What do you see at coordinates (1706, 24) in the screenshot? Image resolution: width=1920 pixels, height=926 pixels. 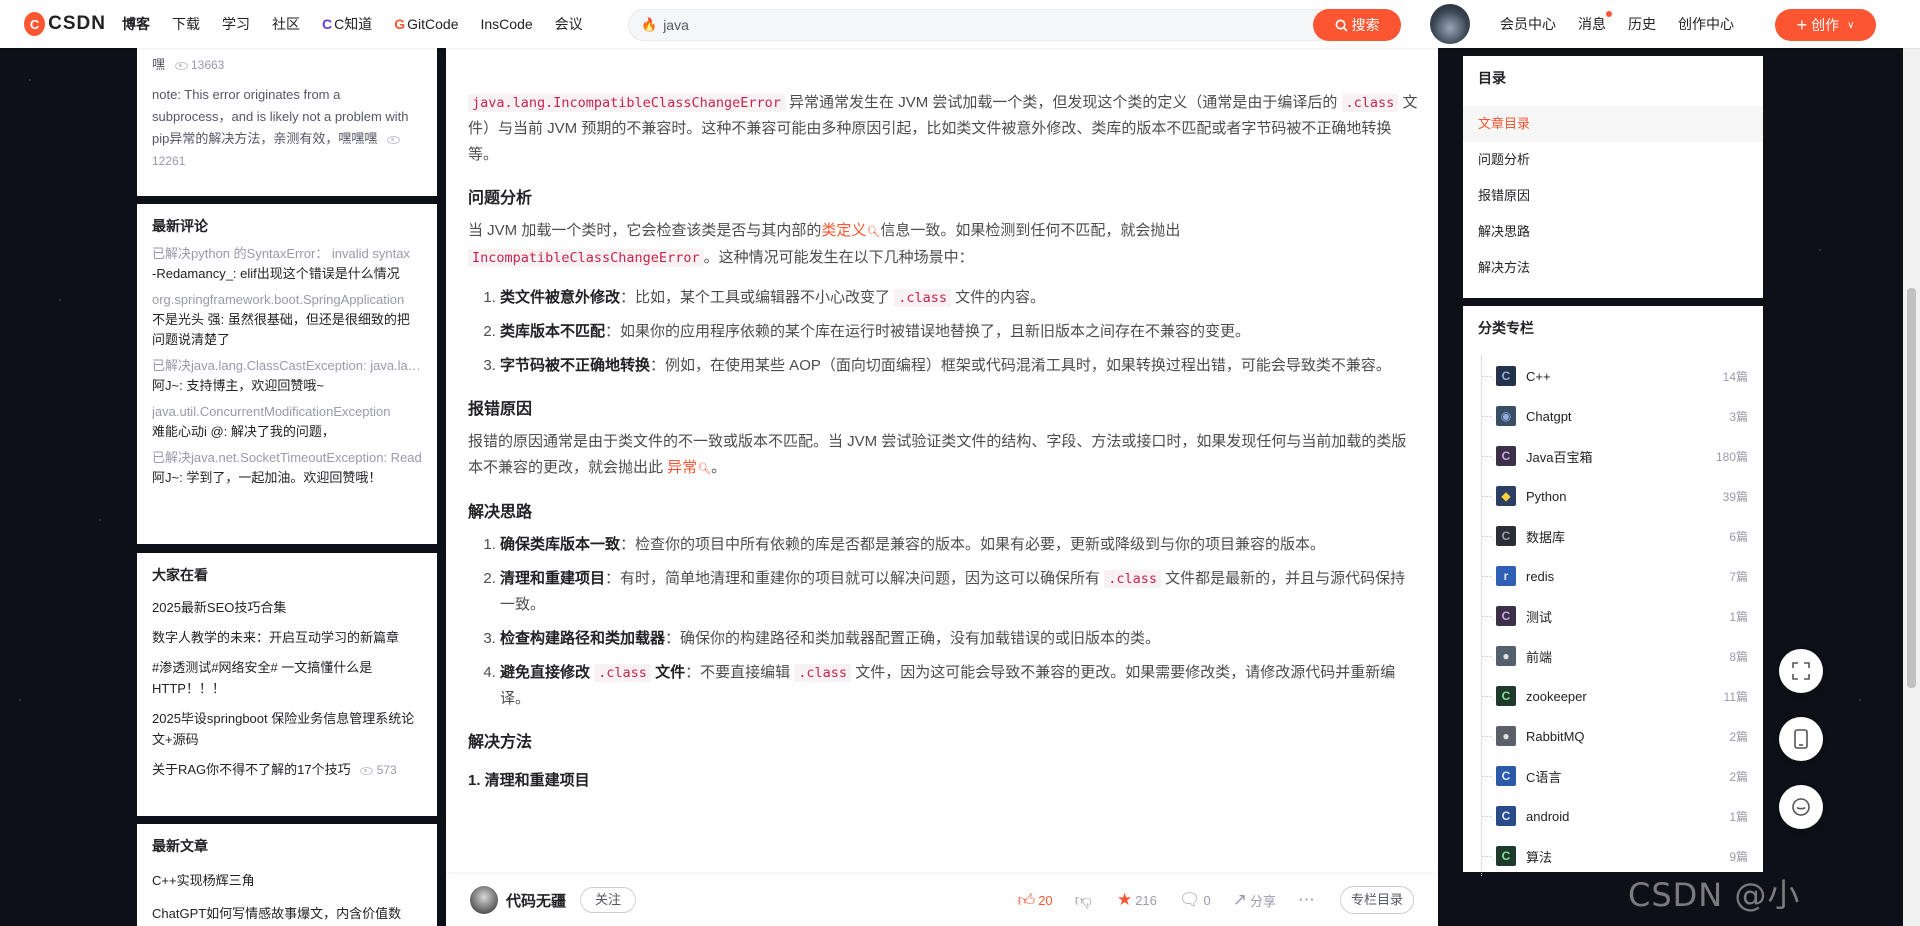 I see `creator-center-link: 创作中心` at bounding box center [1706, 24].